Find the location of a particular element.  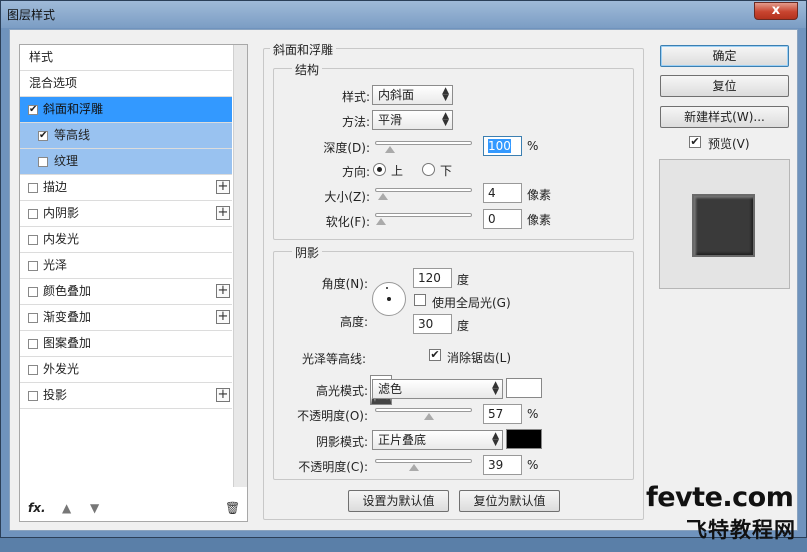

shadow-mode-dropdown: 正片叠底 ▲ ▼ is located at coordinates (437, 440).